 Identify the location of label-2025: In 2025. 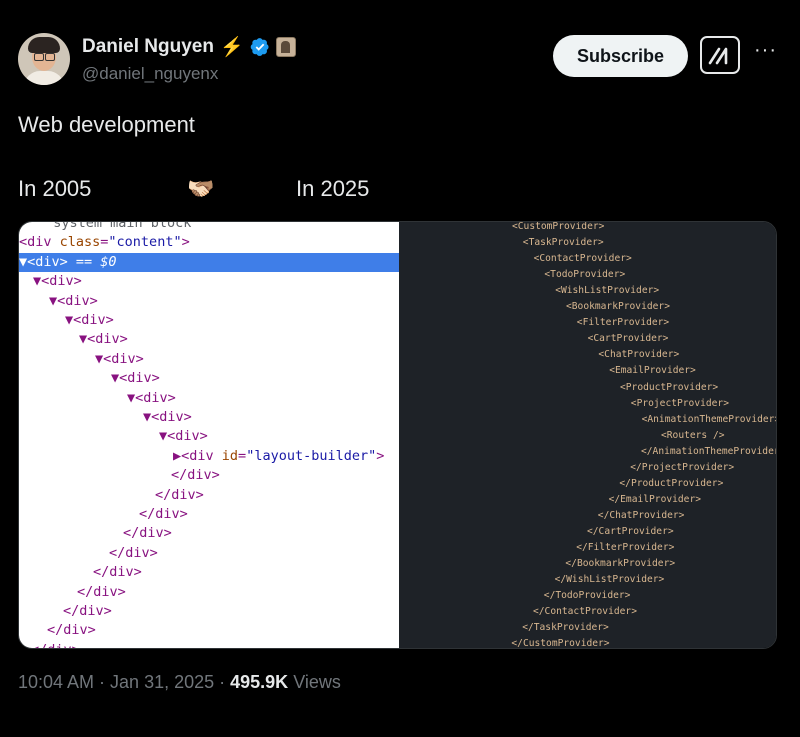
(333, 188).